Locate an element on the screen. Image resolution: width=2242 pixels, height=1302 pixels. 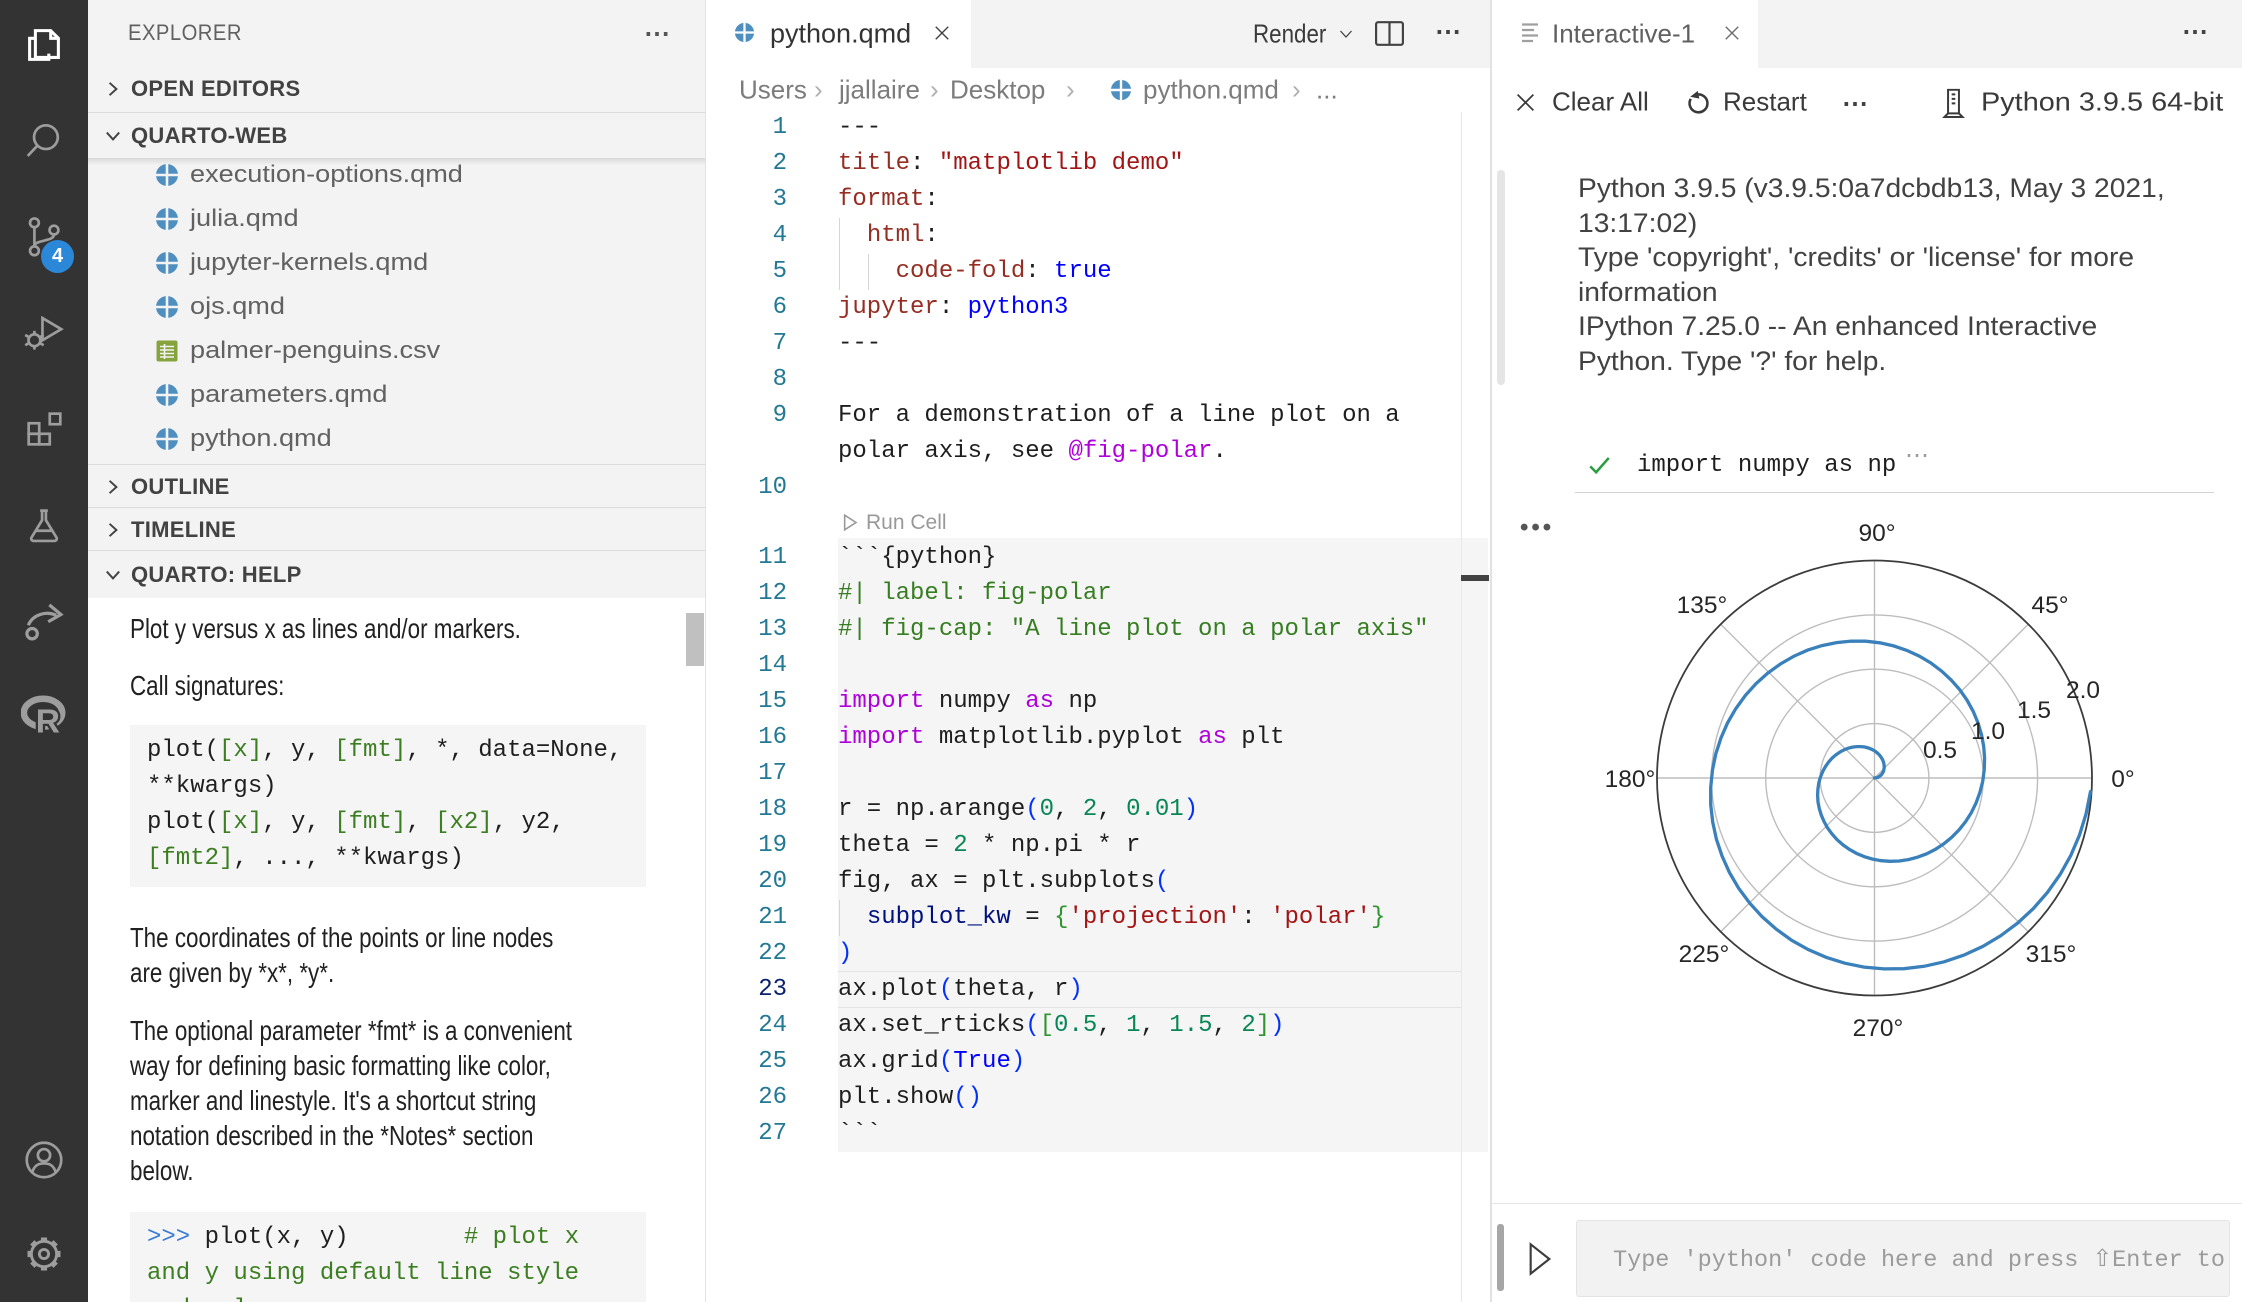
svg-text: 1.0 is located at coordinates (1988, 731).